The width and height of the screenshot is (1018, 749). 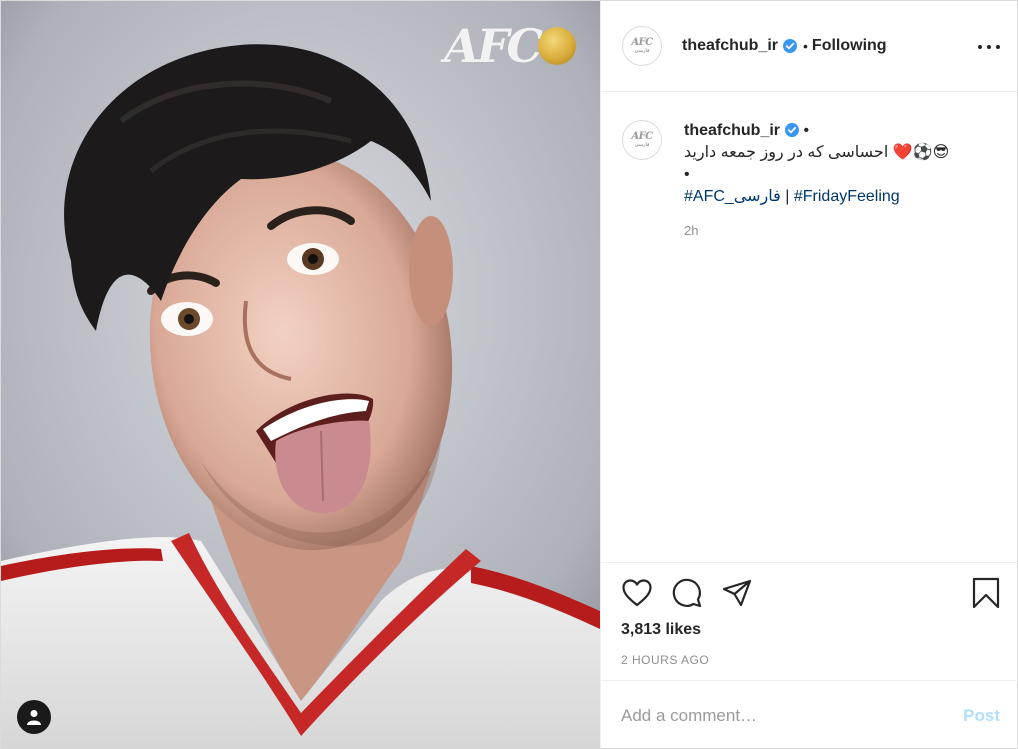 I want to click on post-actions: 3,813 likes 2 HOURS AGO, so click(x=809, y=621).